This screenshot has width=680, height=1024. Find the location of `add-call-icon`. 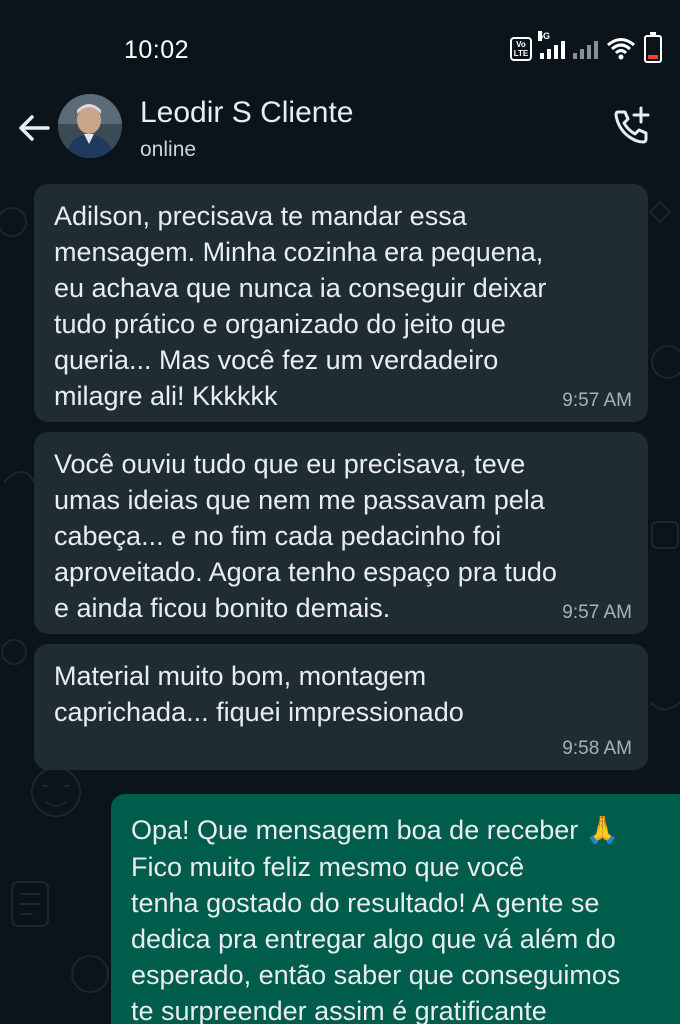

add-call-icon is located at coordinates (632, 126).